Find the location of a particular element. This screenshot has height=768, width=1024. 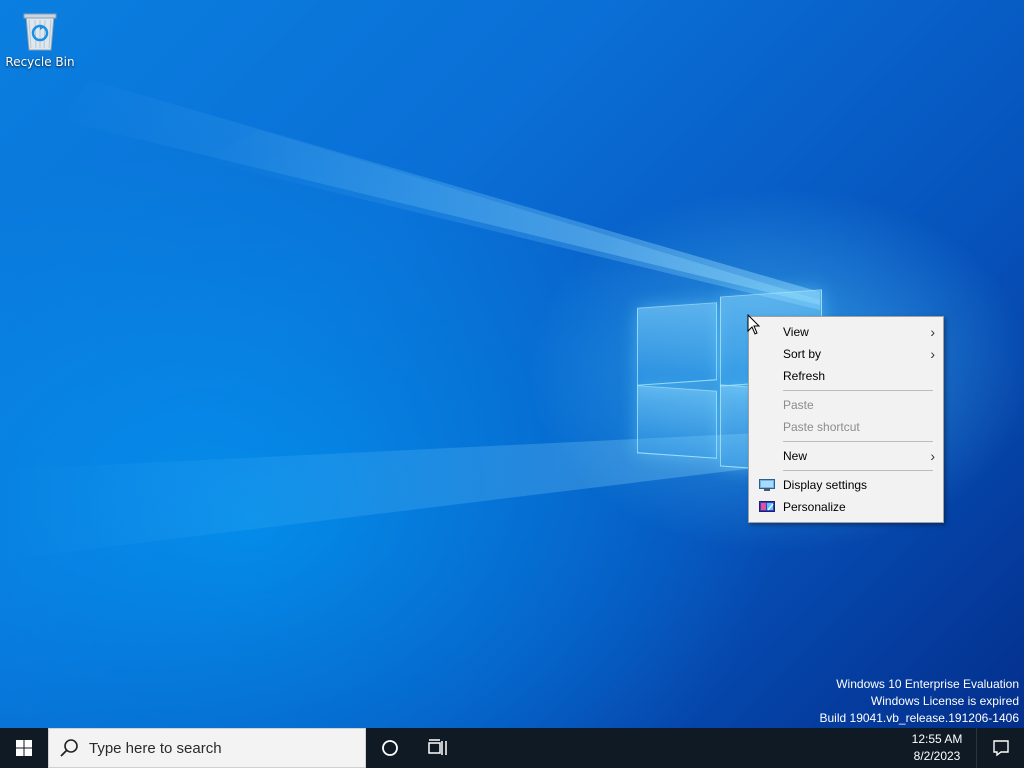

windows-logo-icon is located at coordinates (24, 748).